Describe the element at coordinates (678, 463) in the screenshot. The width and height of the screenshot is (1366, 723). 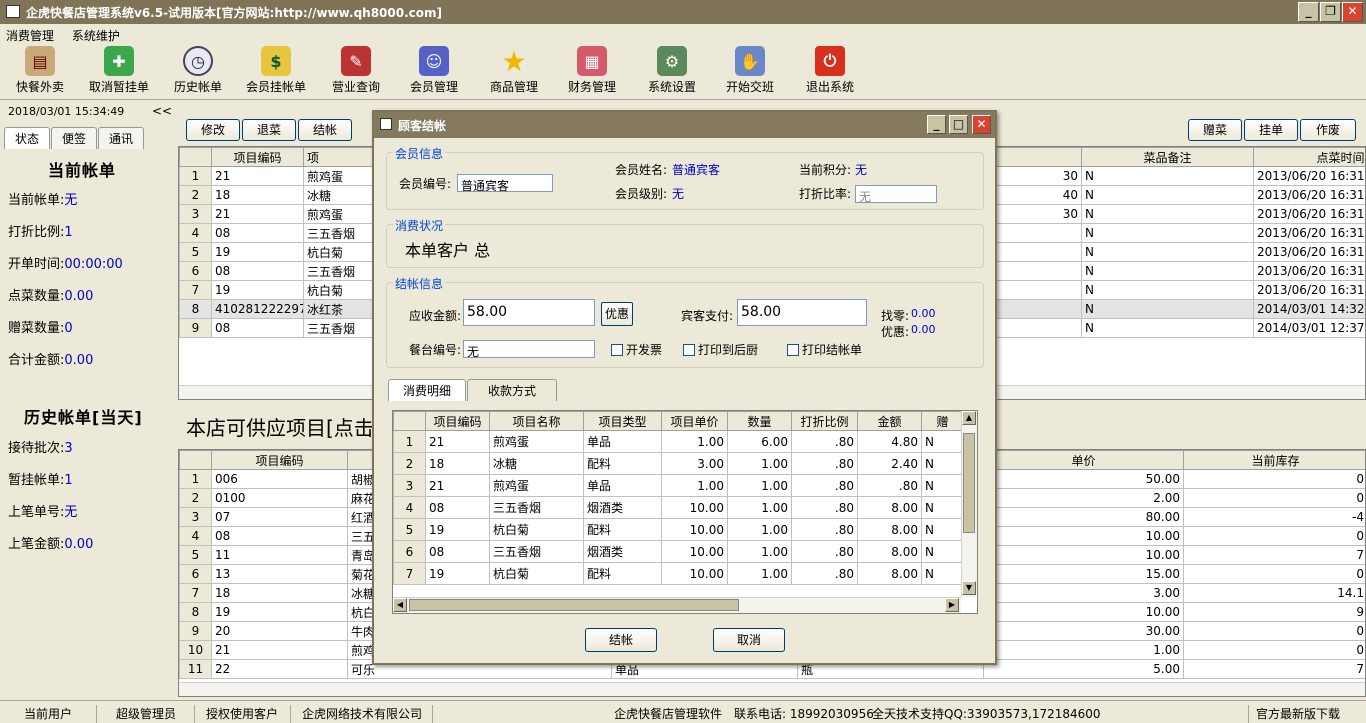
I see `table-row: 2 18 冰糖 配料 3.00 1.00.80 2.40 N` at that location.